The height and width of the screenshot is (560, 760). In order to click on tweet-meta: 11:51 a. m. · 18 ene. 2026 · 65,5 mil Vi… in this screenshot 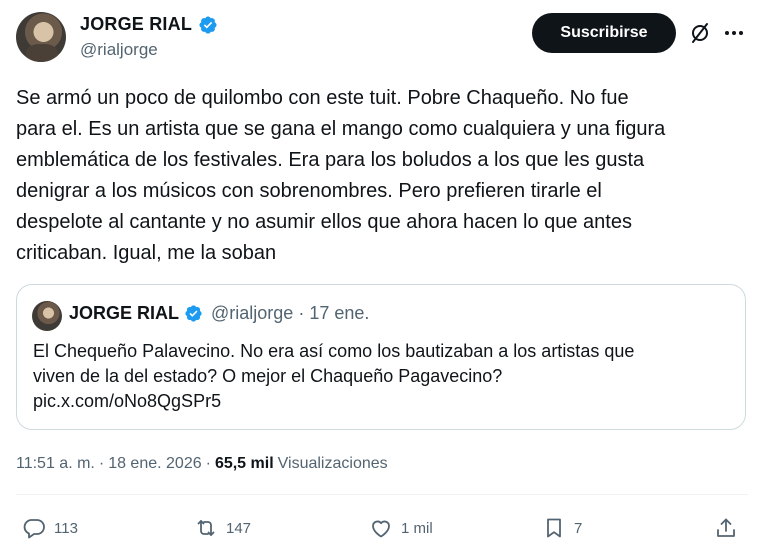, I will do `click(202, 464)`.